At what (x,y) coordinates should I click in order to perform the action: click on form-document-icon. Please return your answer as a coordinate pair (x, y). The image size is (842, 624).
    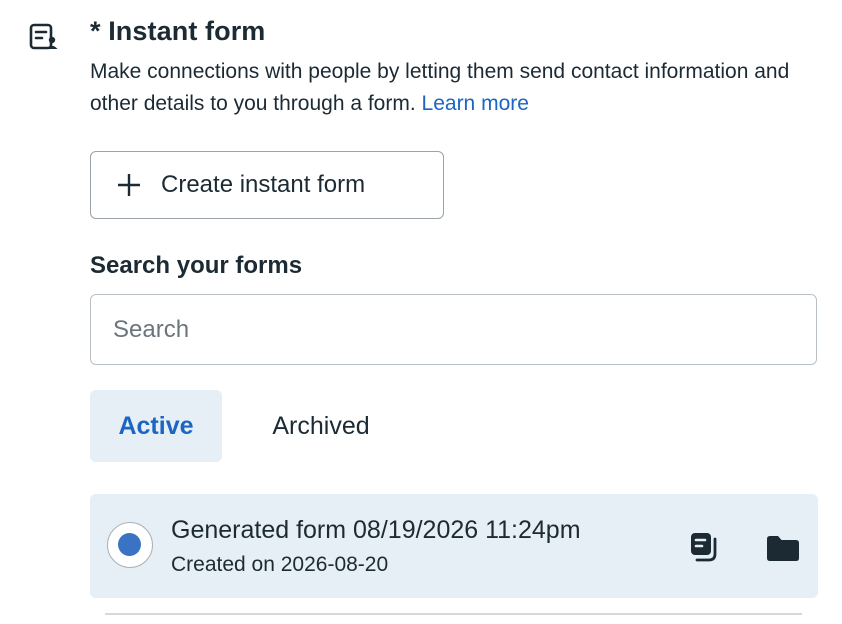
    Looking at the image, I should click on (43, 36).